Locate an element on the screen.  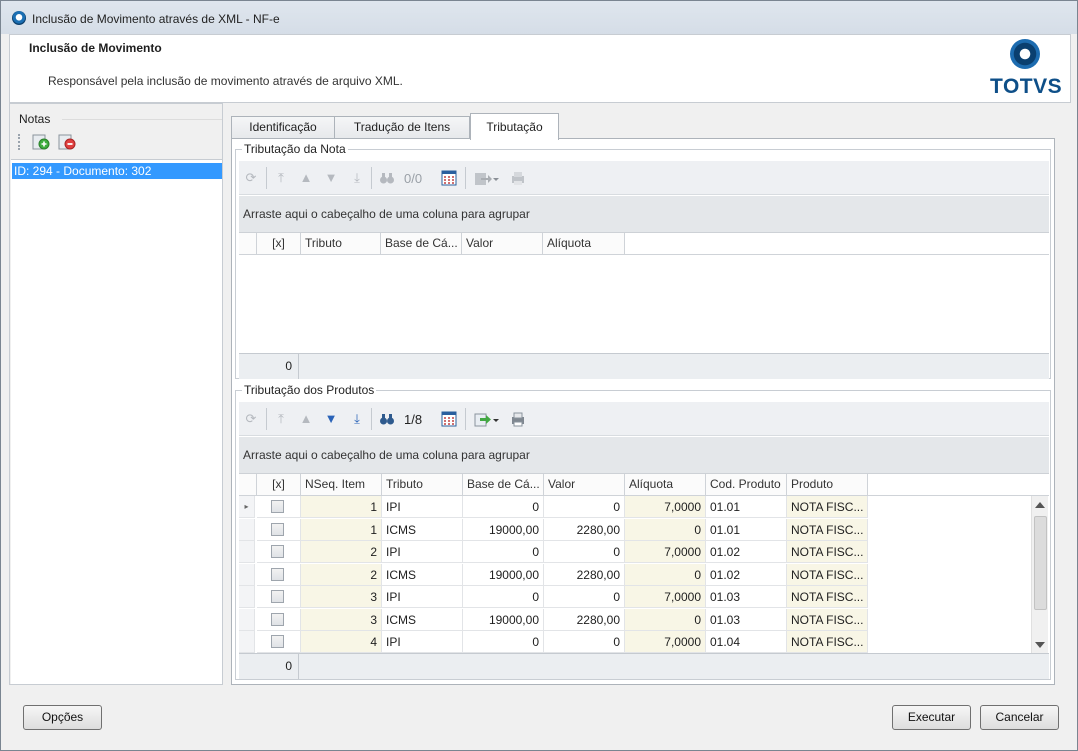
executar-button: Executar is located at coordinates (931, 717).